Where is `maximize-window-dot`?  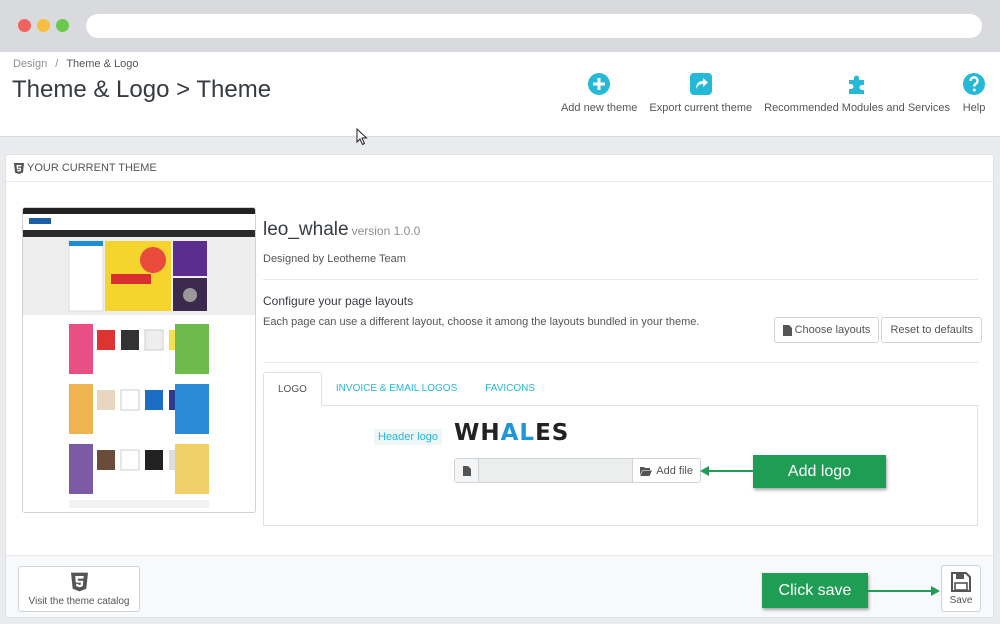 maximize-window-dot is located at coordinates (62, 25).